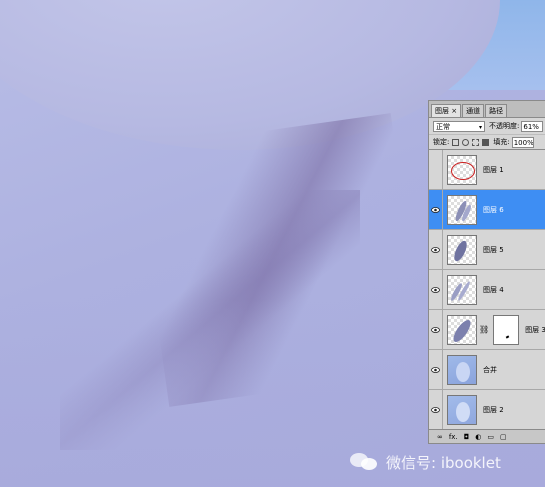 The image size is (545, 487). What do you see at coordinates (443, 462) in the screenshot?
I see `watermark-text: 微信号: ibooklet` at bounding box center [443, 462].